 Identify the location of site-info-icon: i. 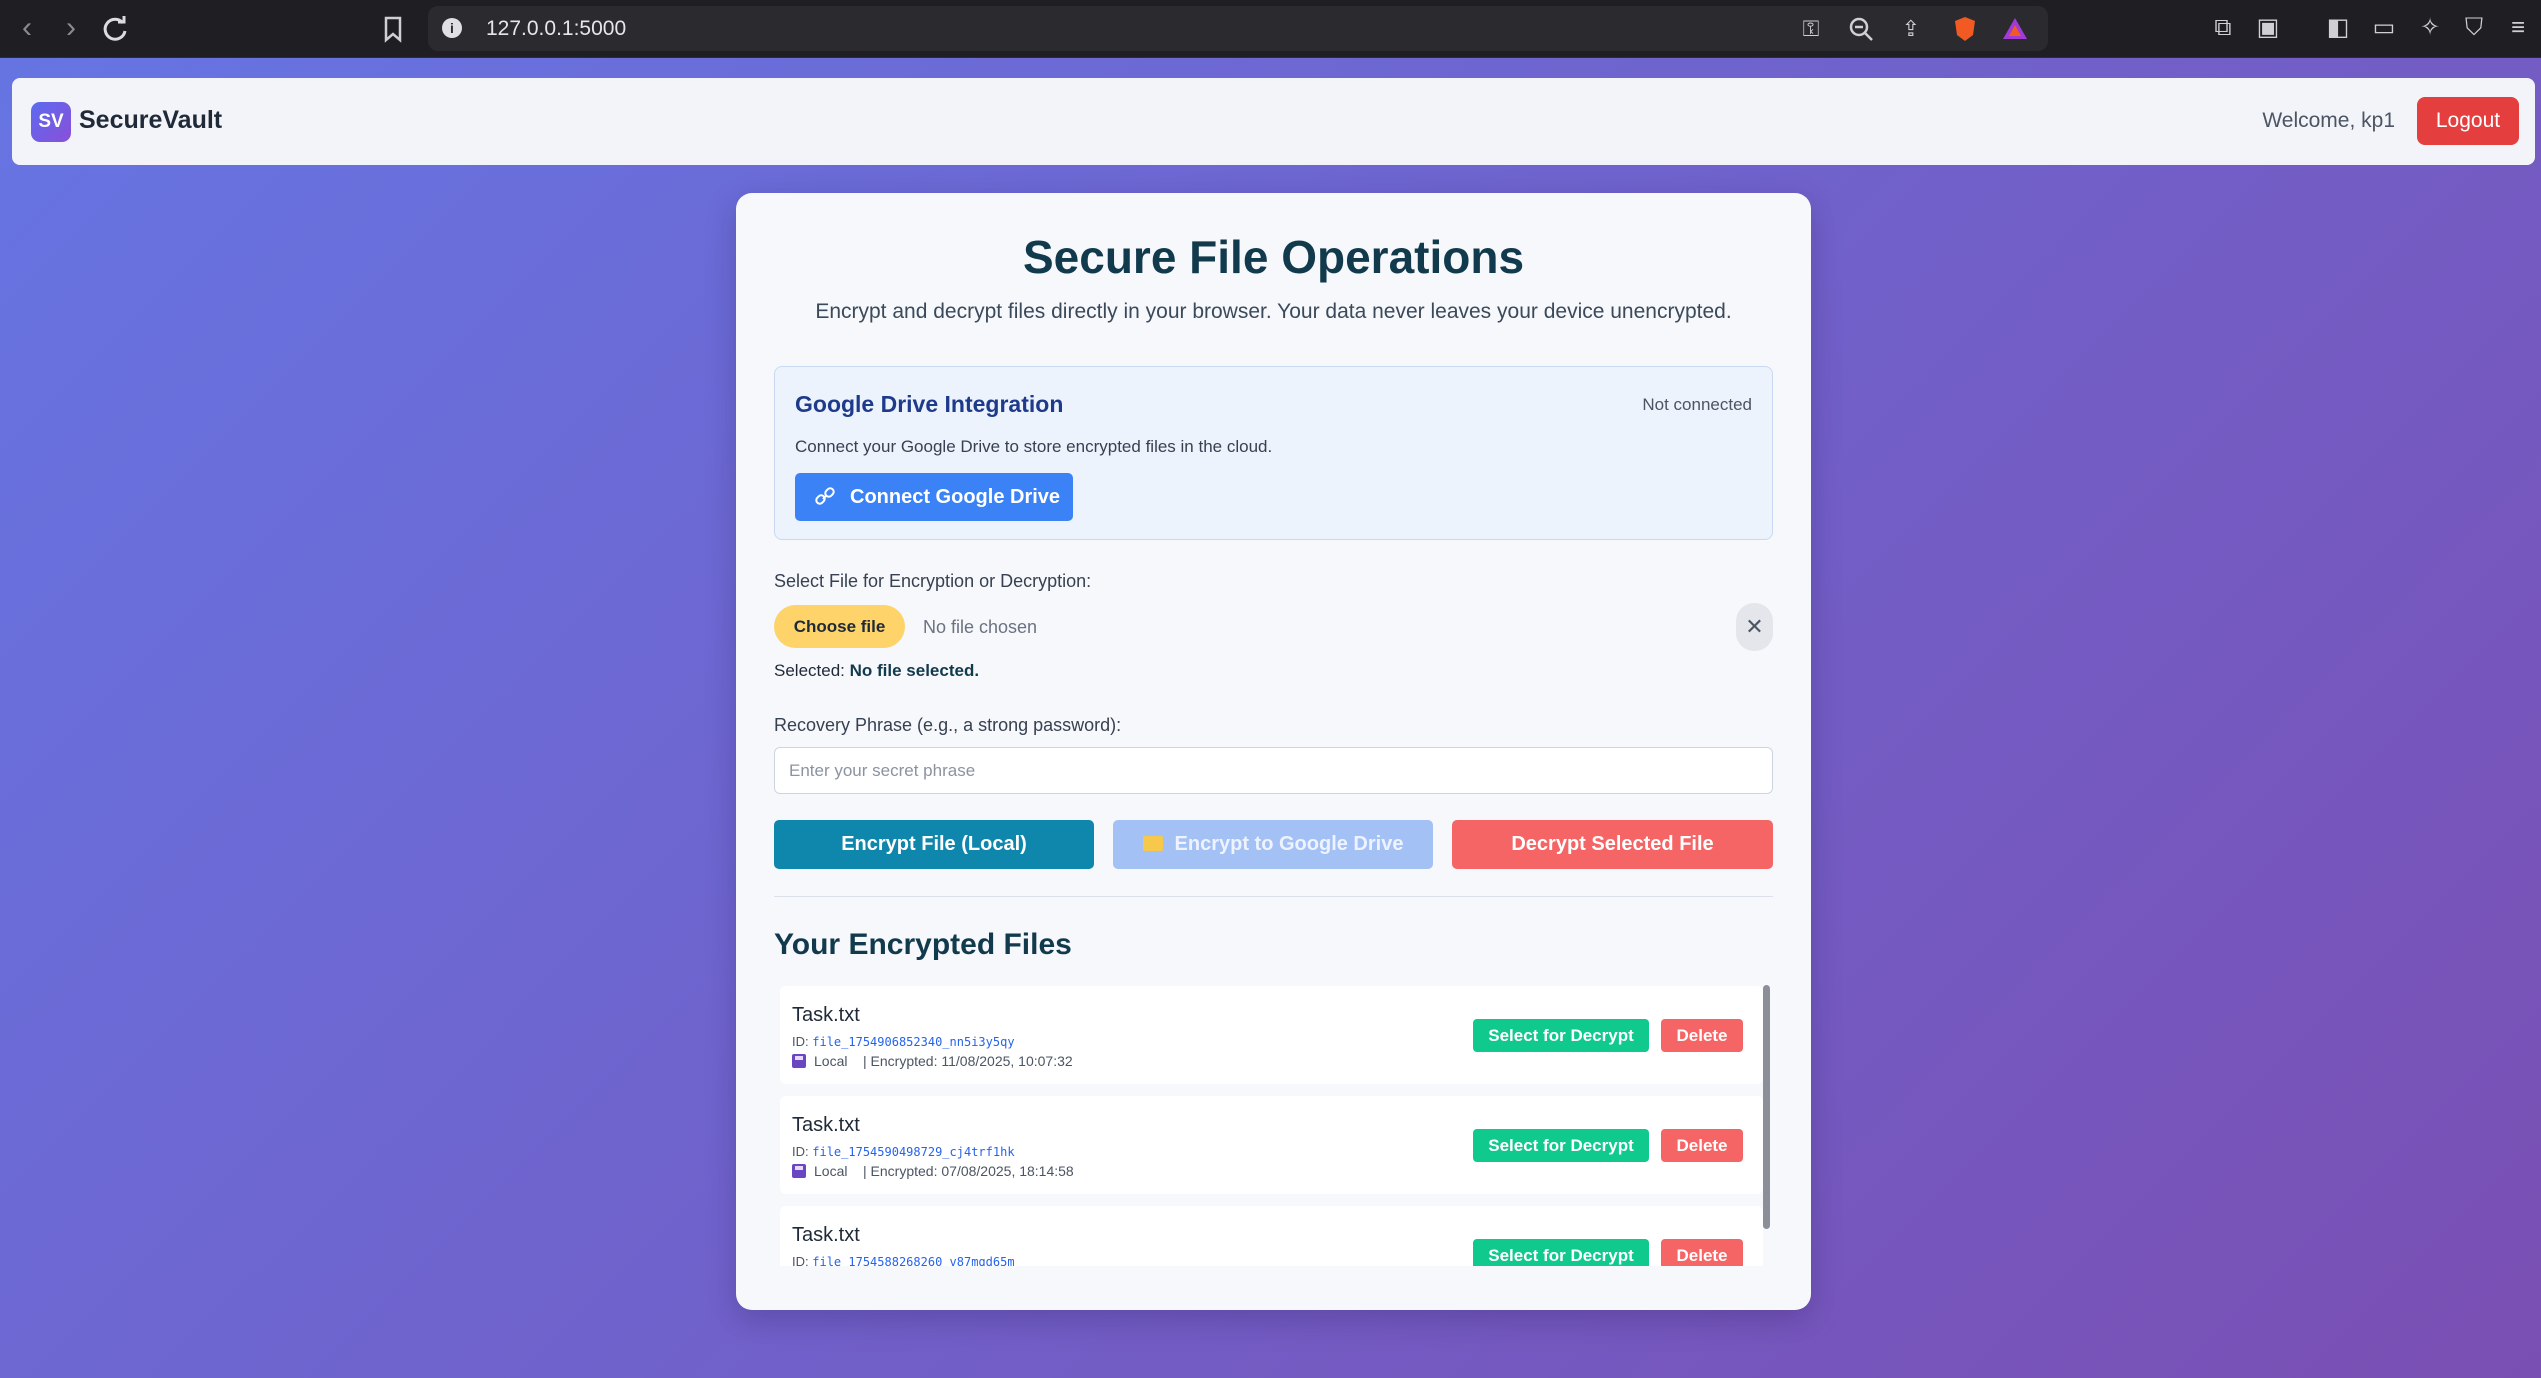
(452, 28).